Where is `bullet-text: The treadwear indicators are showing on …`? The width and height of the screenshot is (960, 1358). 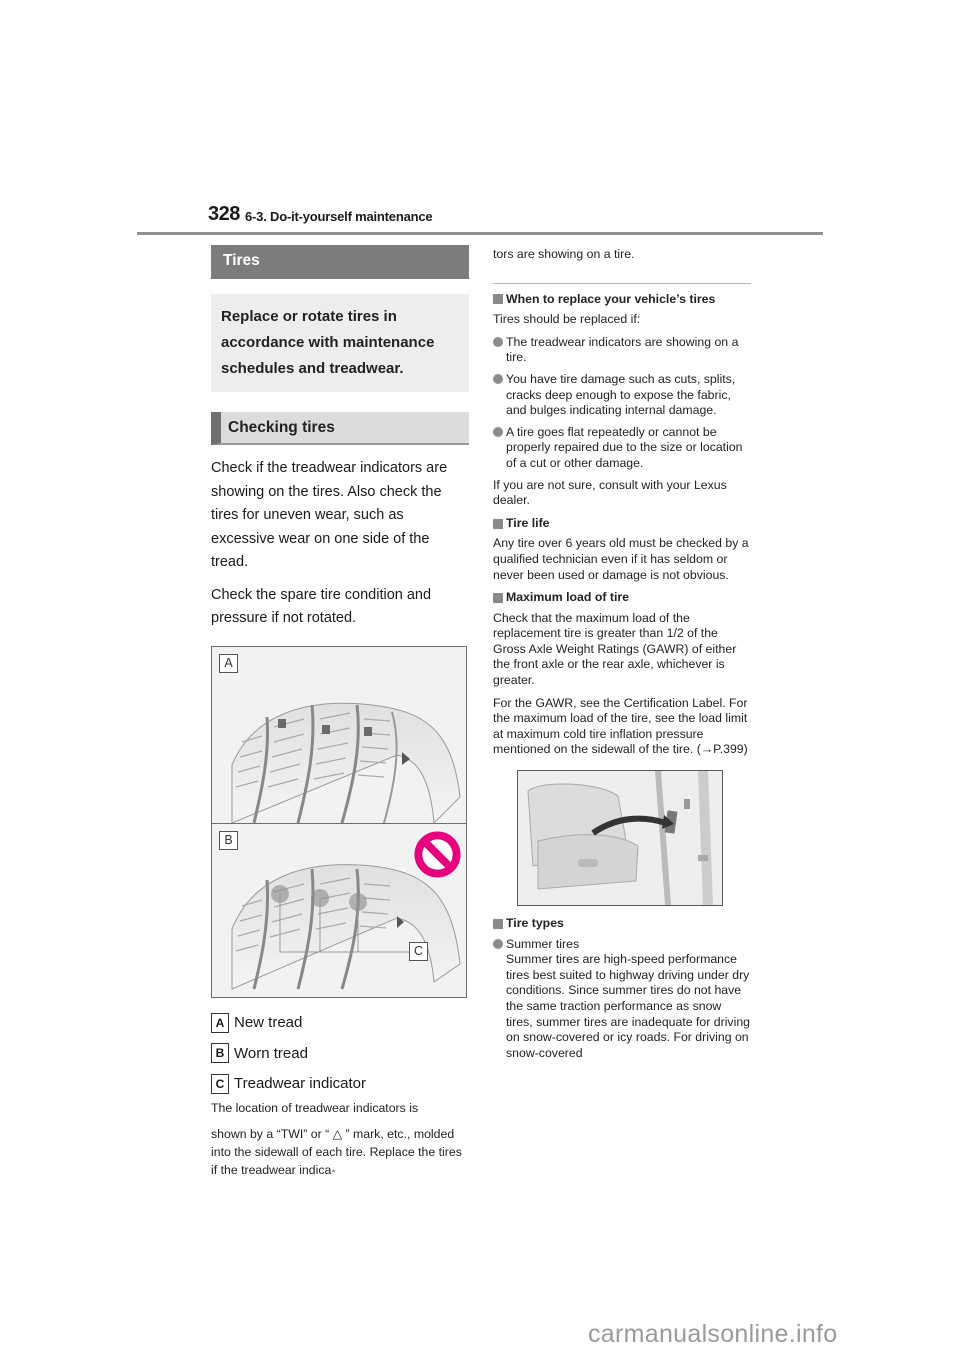 bullet-text: The treadwear indicators are showing on … is located at coordinates (622, 349).